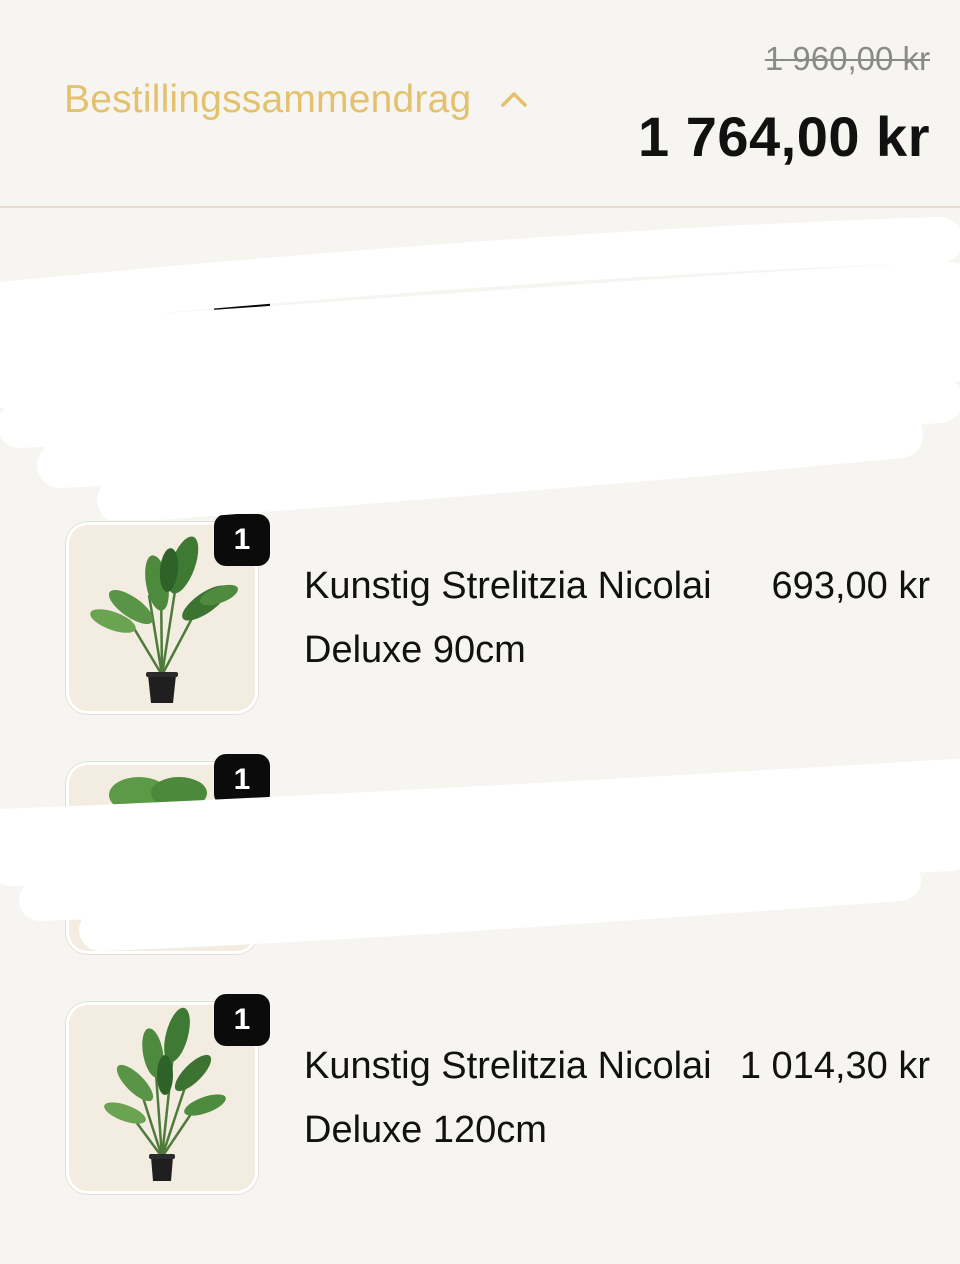 Image resolution: width=960 pixels, height=1264 pixels. I want to click on order-summary-label: Bestillingssammendrag, so click(267, 100).